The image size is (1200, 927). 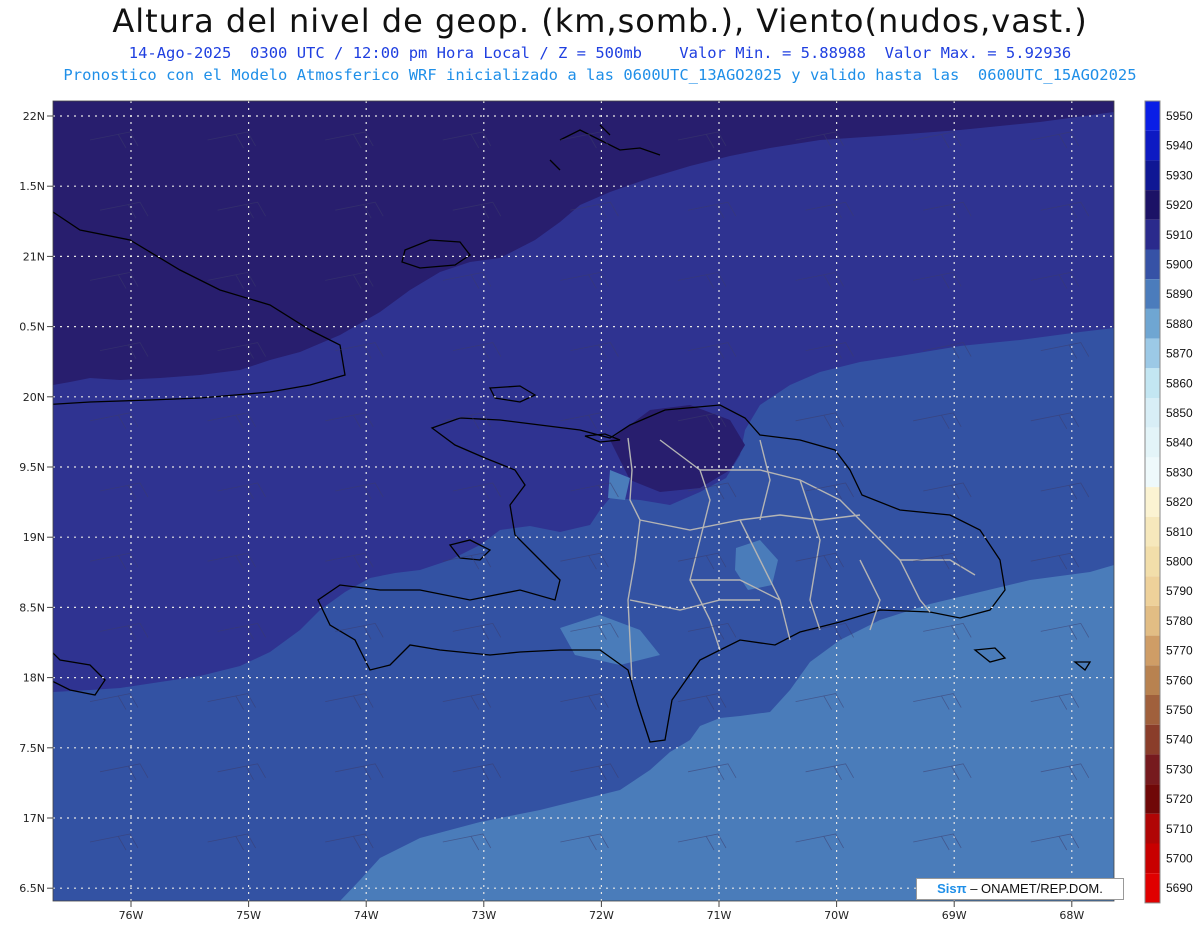 I want to click on colorbar-label: 5720, so click(x=1179, y=799).